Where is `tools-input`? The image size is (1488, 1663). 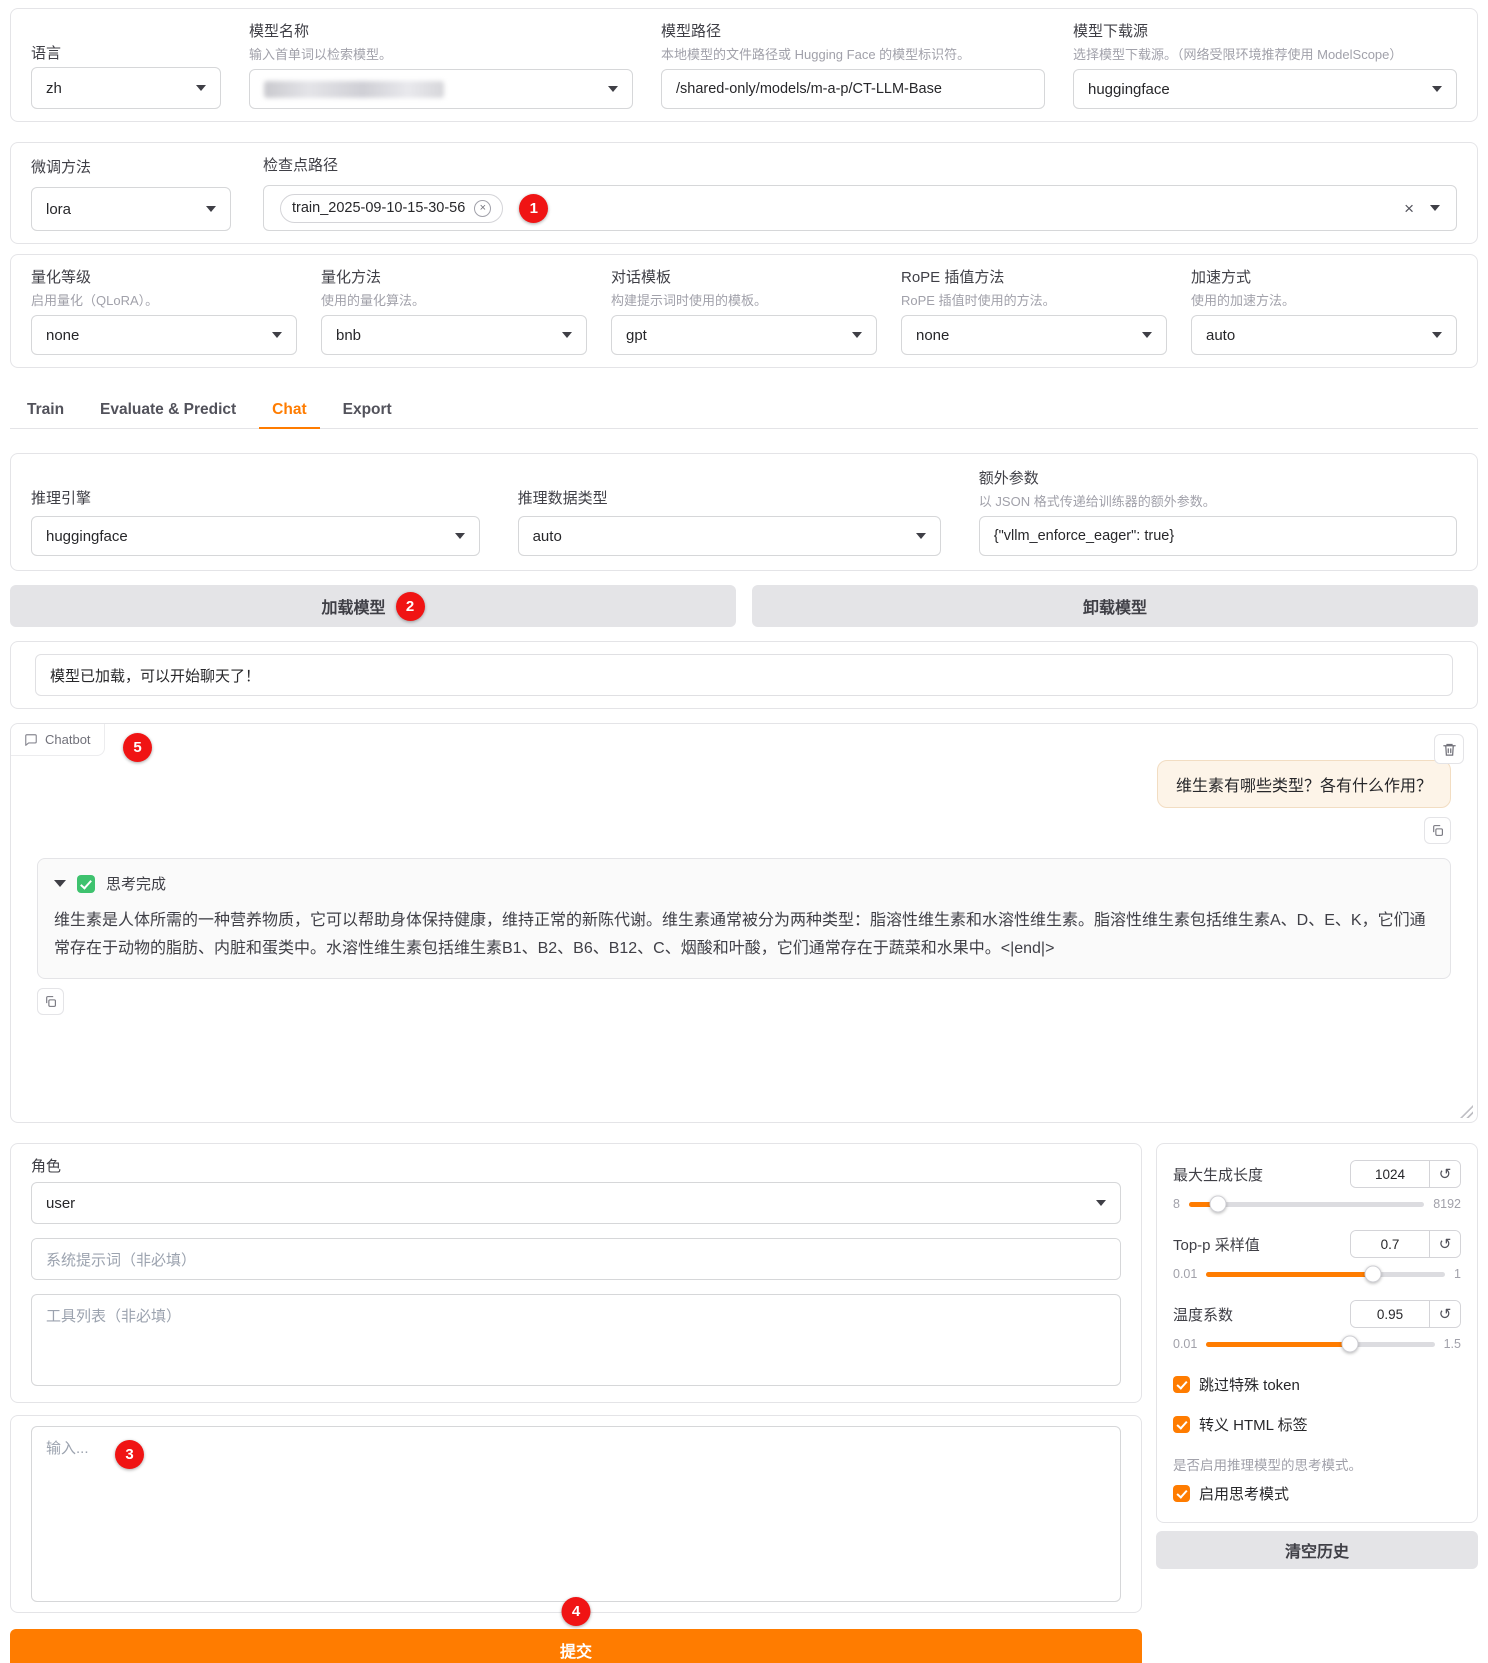 tools-input is located at coordinates (576, 1340).